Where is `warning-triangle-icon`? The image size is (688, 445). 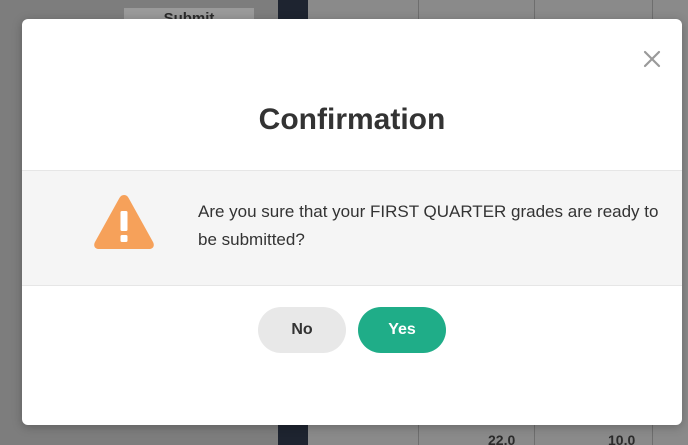
warning-triangle-icon is located at coordinates (124, 222).